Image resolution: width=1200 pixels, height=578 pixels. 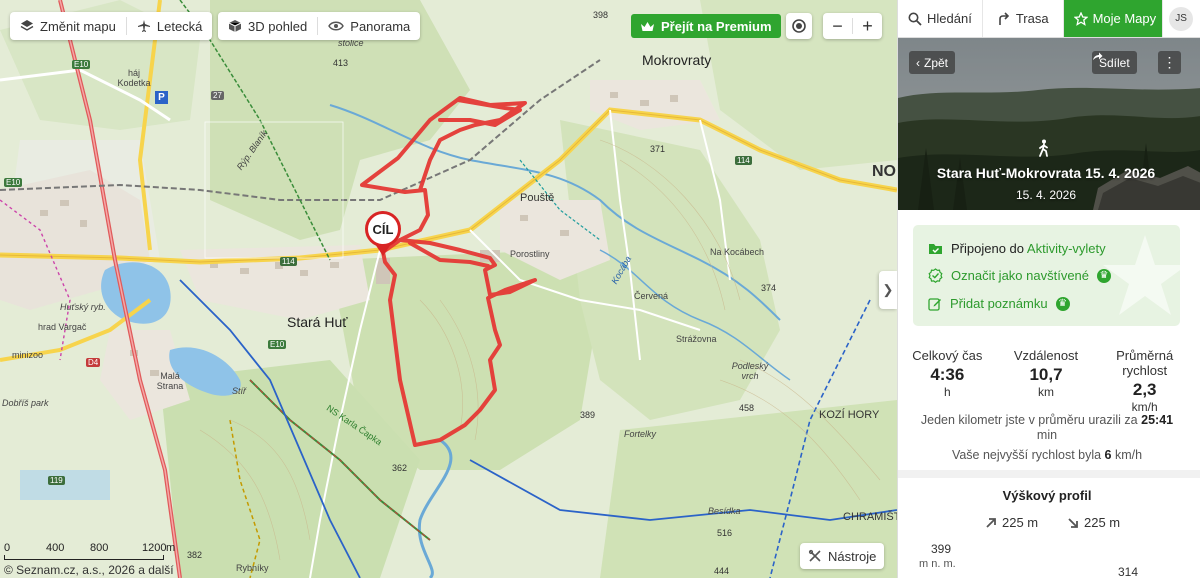 What do you see at coordinates (870, 517) in the screenshot?
I see `place-label-chramiste: CHRAMIŠT` at bounding box center [870, 517].